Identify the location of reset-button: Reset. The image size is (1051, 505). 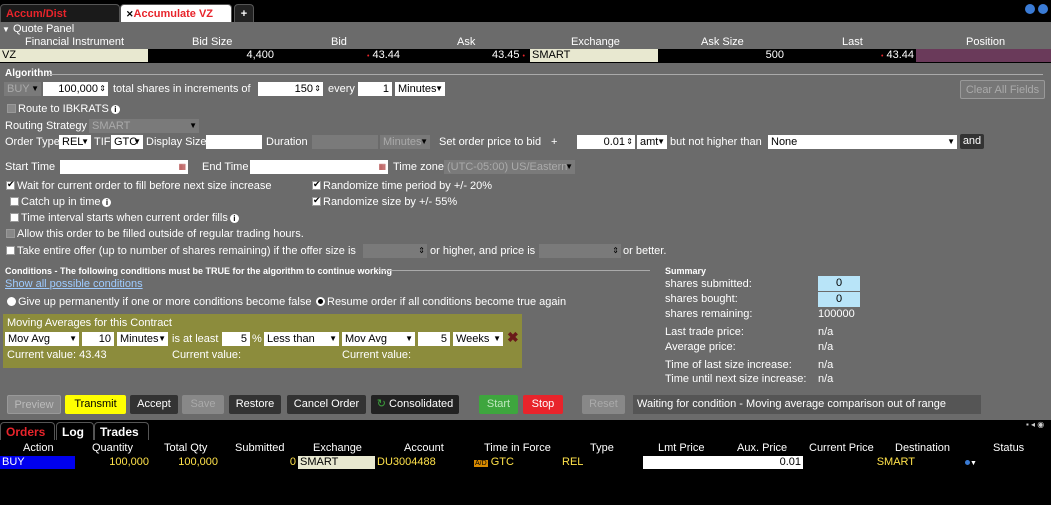
(603, 404).